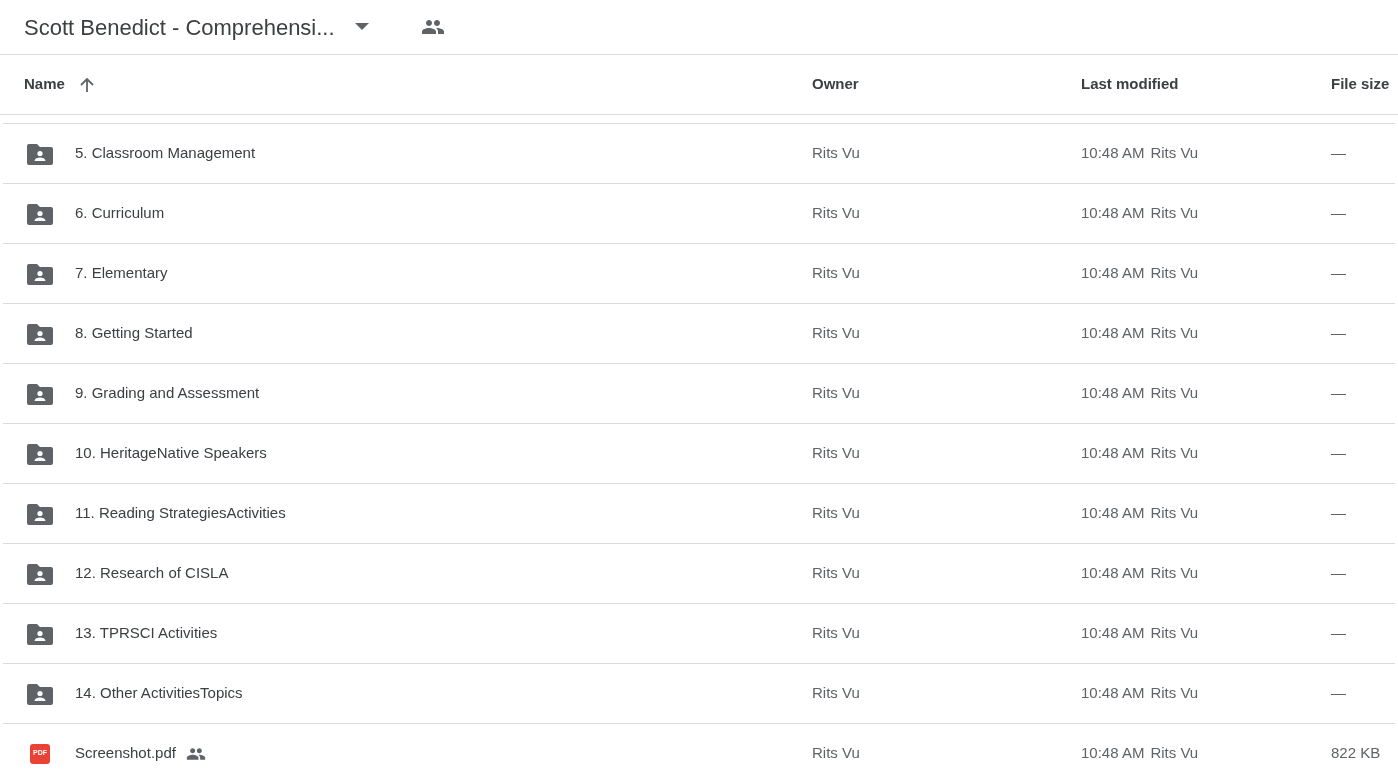 The height and width of the screenshot is (775, 1398). What do you see at coordinates (146, 633) in the screenshot?
I see `file-name: 13. TPRSCI Activities` at bounding box center [146, 633].